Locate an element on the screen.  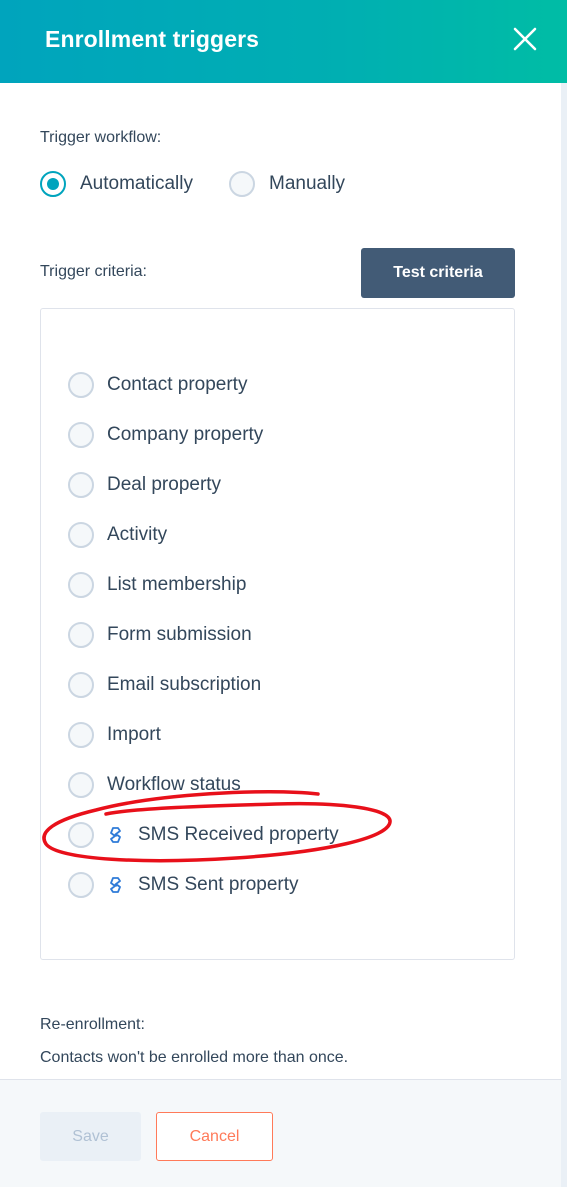
test-criteria-button: Test criteria is located at coordinates (438, 273).